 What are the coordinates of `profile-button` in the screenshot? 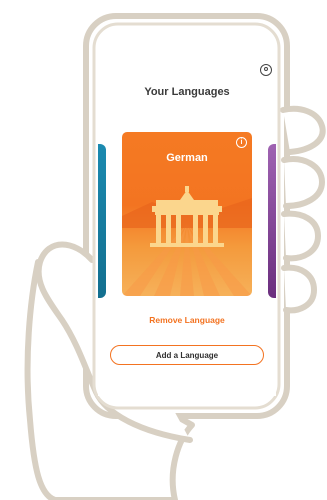 It's located at (266, 70).